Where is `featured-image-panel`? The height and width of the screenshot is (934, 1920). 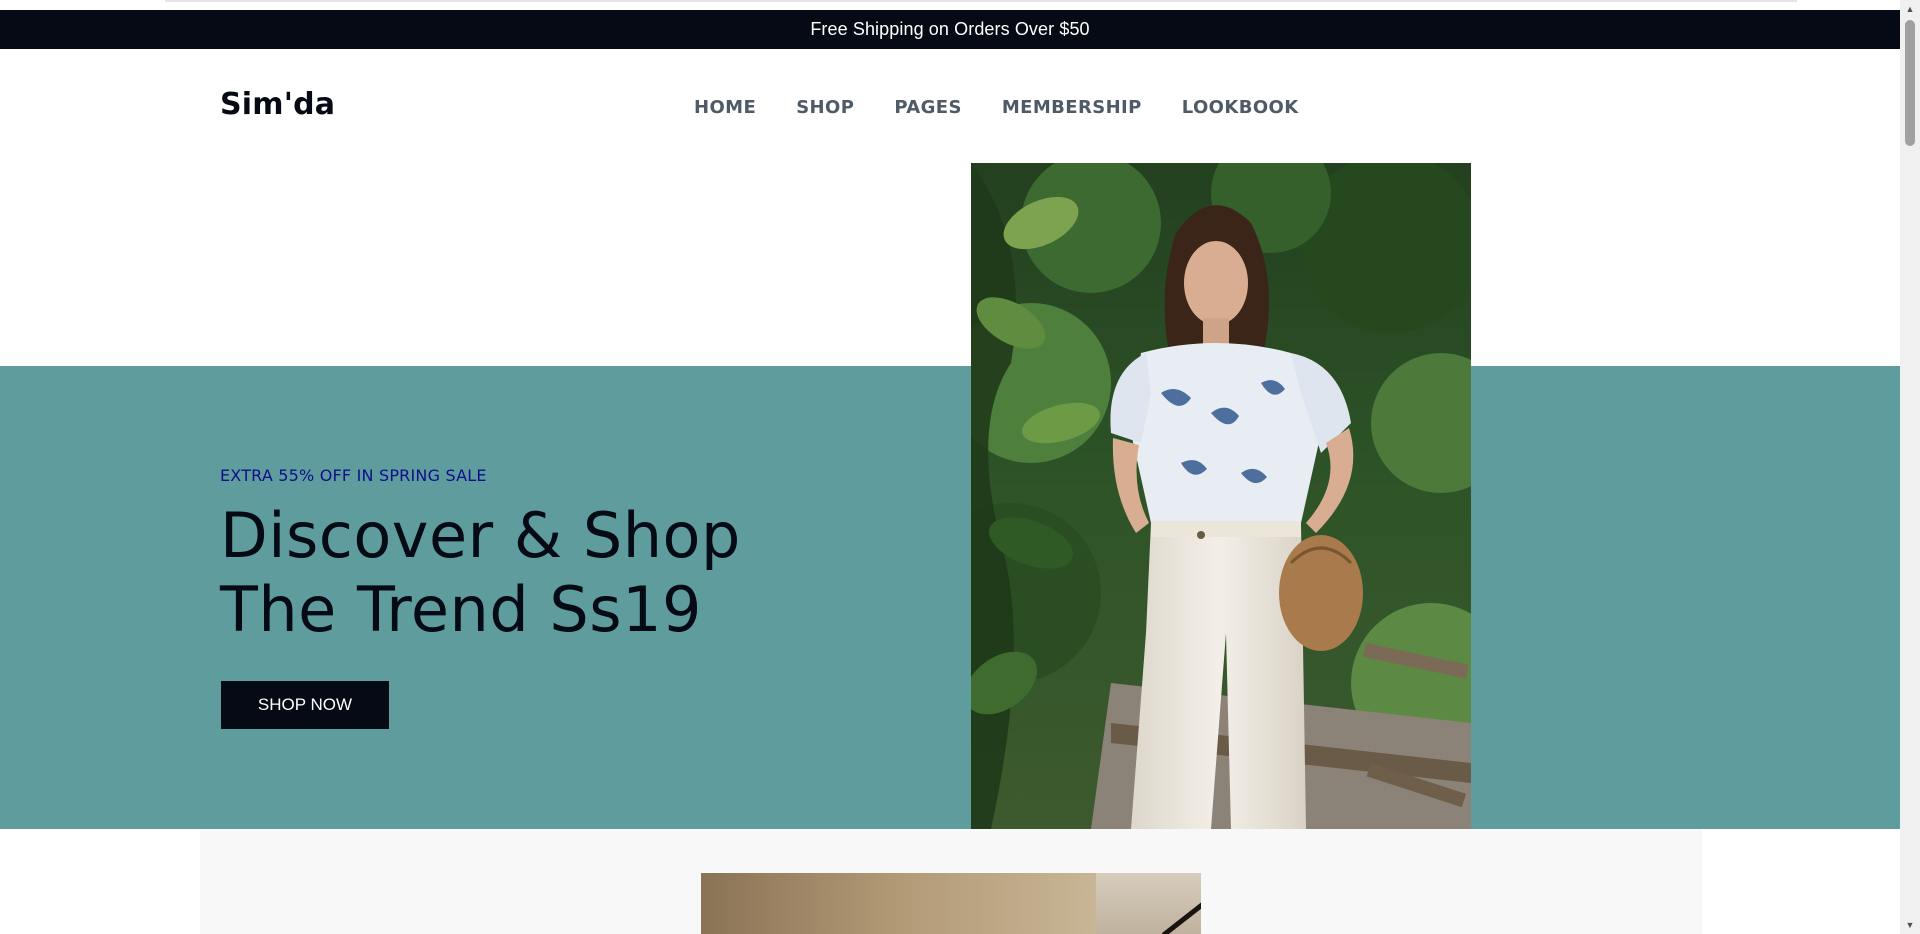 featured-image-panel is located at coordinates (1148, 903).